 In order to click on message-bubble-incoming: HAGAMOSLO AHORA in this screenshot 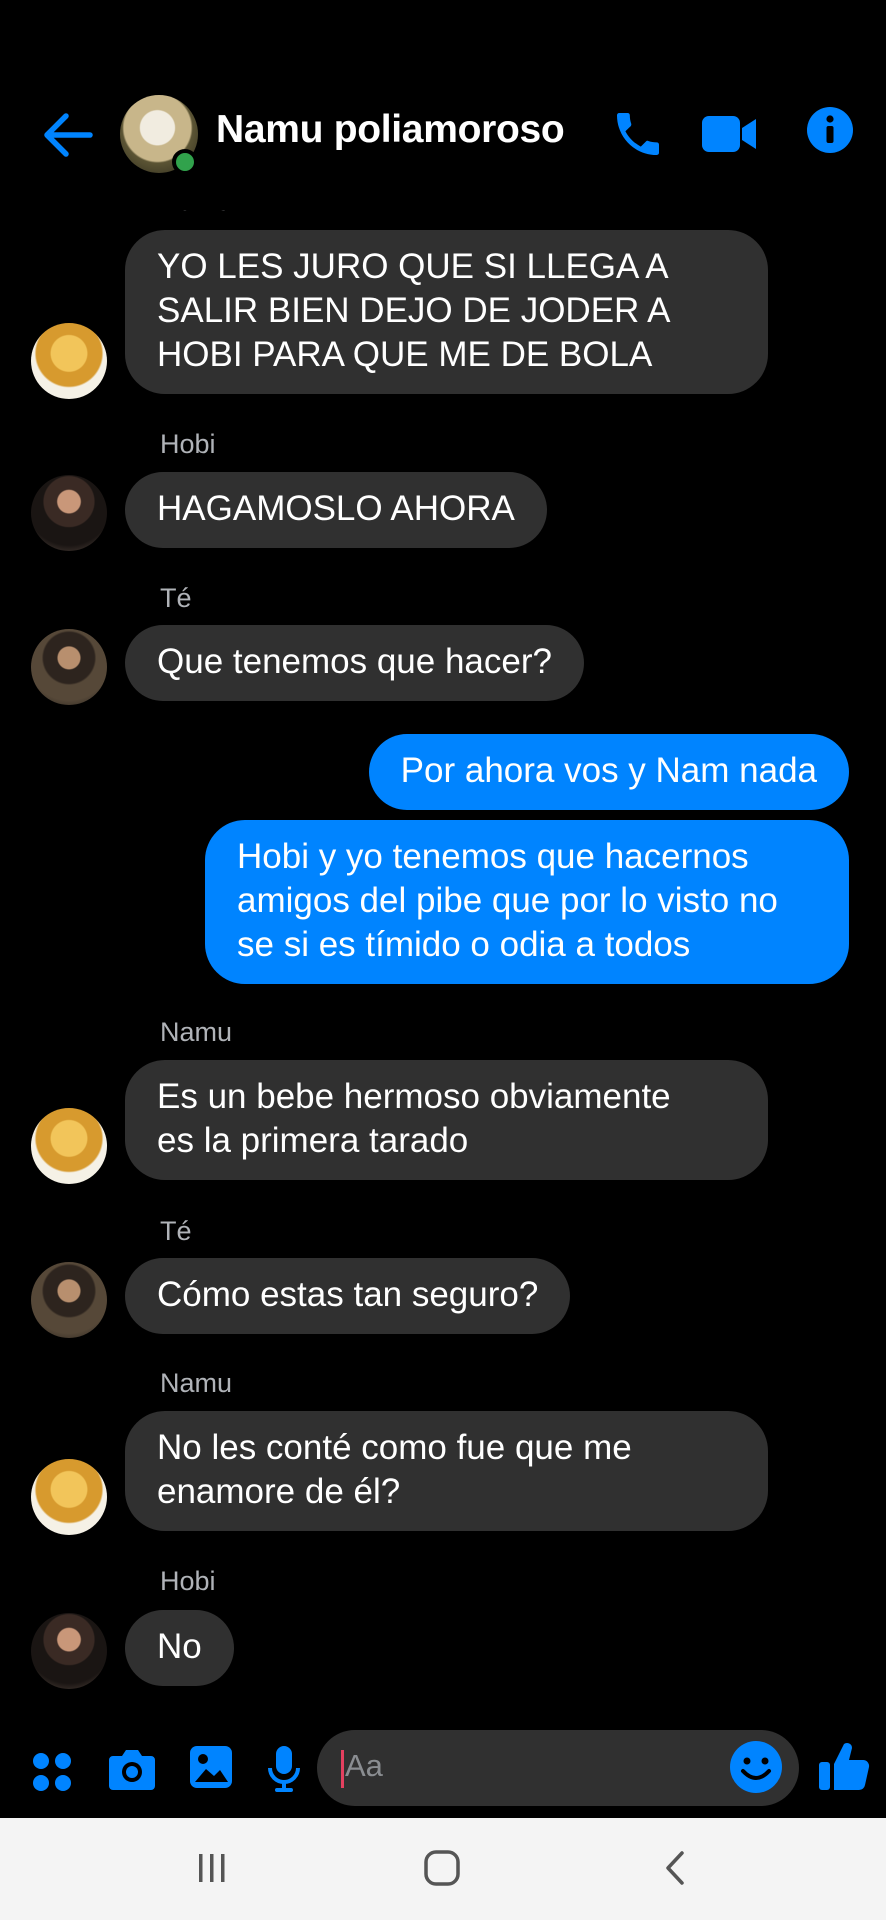, I will do `click(336, 510)`.